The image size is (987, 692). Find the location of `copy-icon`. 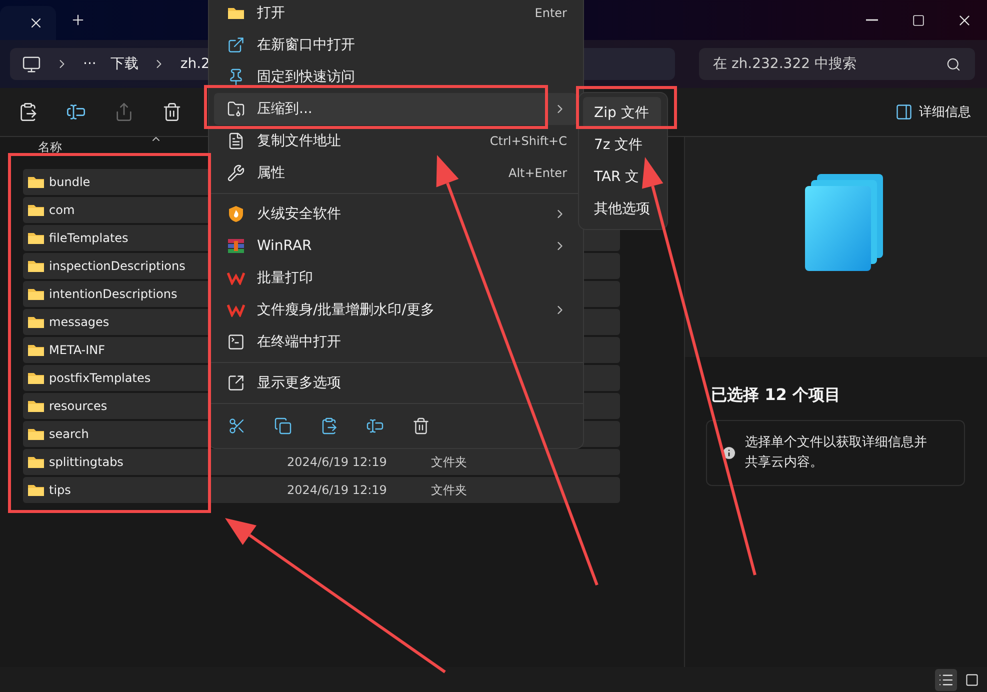

copy-icon is located at coordinates (283, 426).